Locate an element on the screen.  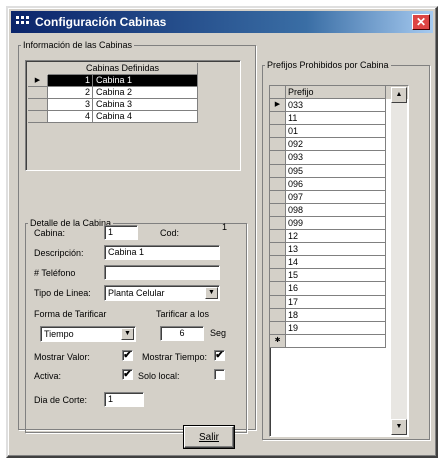
cod-label: Cod: is located at coordinates (170, 233).